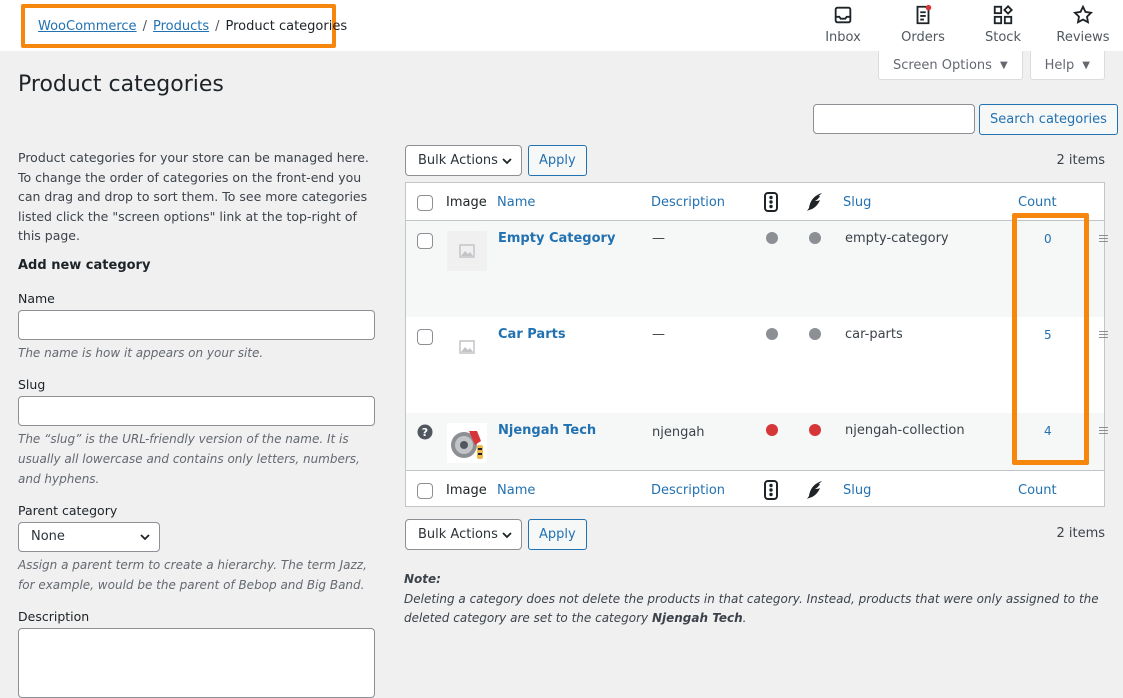 This screenshot has width=1123, height=698. Describe the element at coordinates (547, 430) in the screenshot. I see `category-name-link: Njengah Tech` at that location.